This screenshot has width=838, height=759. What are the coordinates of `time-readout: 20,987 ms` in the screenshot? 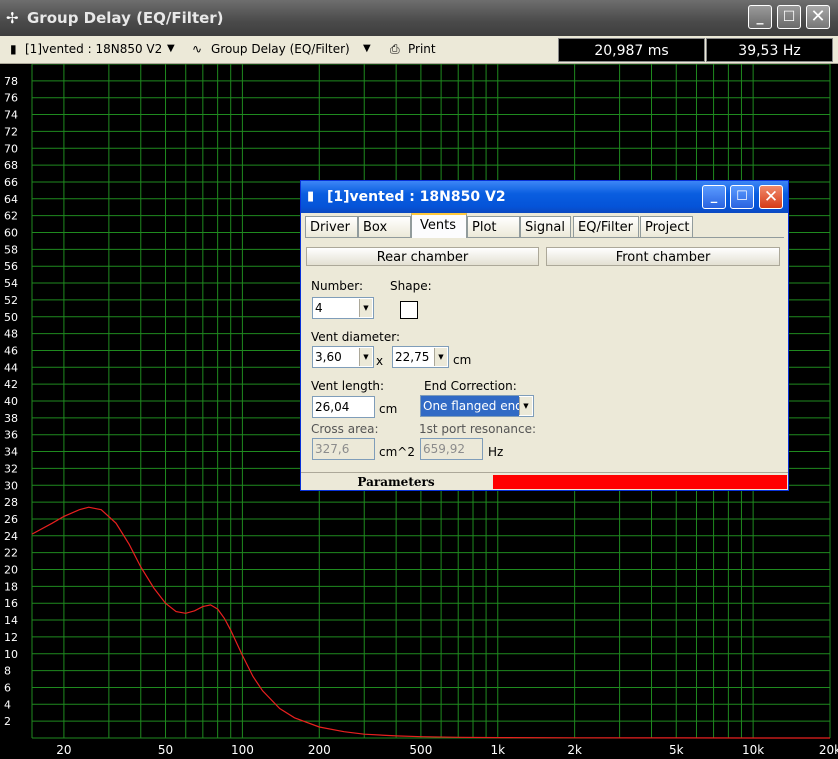 It's located at (631, 50).